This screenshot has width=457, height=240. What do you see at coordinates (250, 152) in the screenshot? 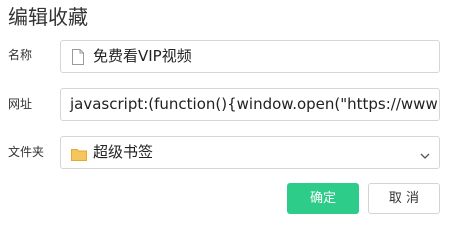
I see `folder-select: 超级书签` at bounding box center [250, 152].